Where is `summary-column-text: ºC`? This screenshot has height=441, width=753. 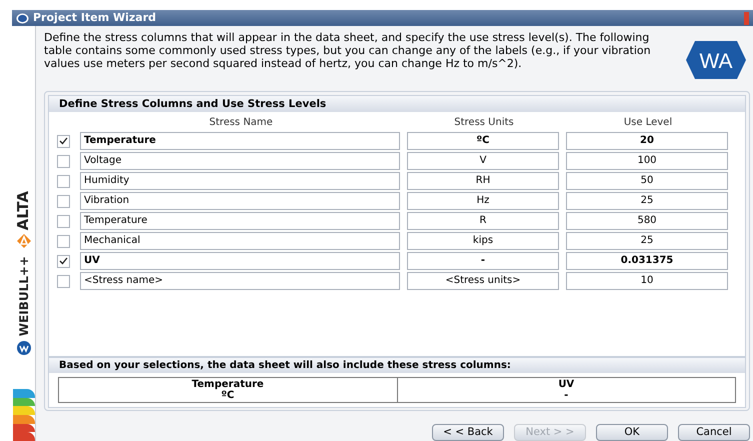 summary-column-text: ºC is located at coordinates (227, 395).